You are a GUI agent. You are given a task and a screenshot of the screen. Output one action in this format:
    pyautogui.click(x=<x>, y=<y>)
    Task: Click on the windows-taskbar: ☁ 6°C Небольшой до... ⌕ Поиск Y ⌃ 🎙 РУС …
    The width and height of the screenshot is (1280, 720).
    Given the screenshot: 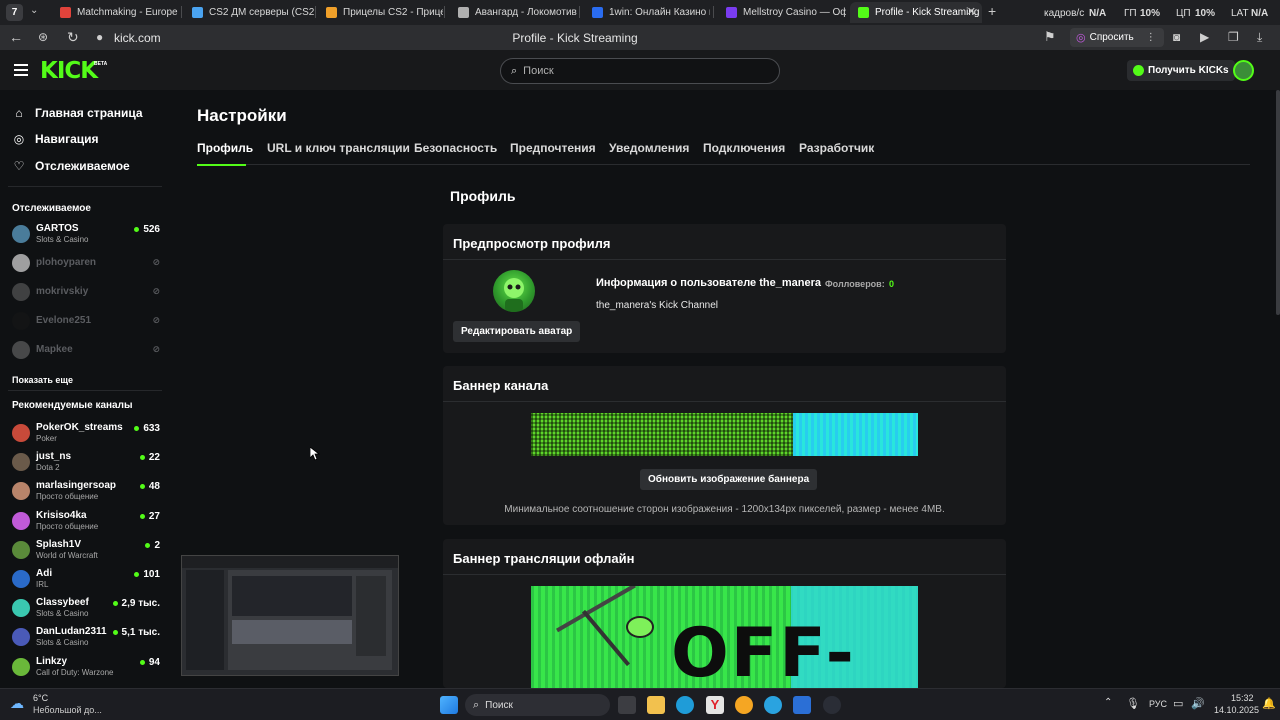 What is the action you would take?
    pyautogui.click(x=640, y=704)
    